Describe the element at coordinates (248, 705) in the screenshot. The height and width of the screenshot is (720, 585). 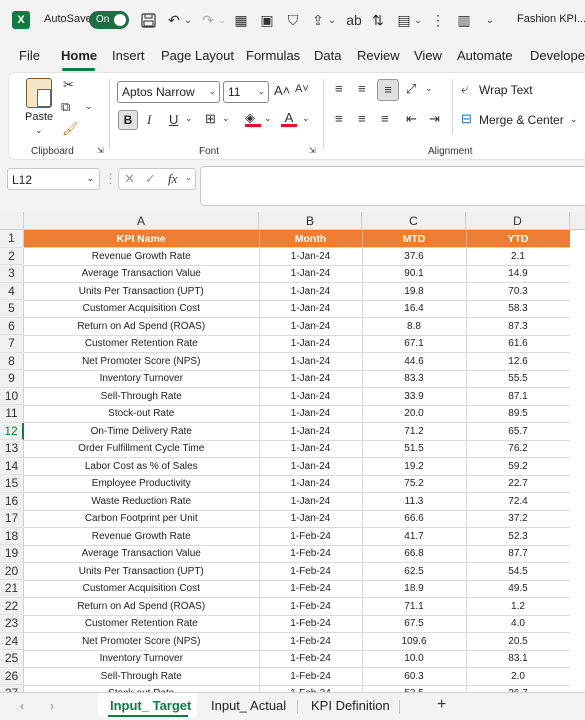
I see `sheet-tab-input-actual: Input_ Actual` at that location.